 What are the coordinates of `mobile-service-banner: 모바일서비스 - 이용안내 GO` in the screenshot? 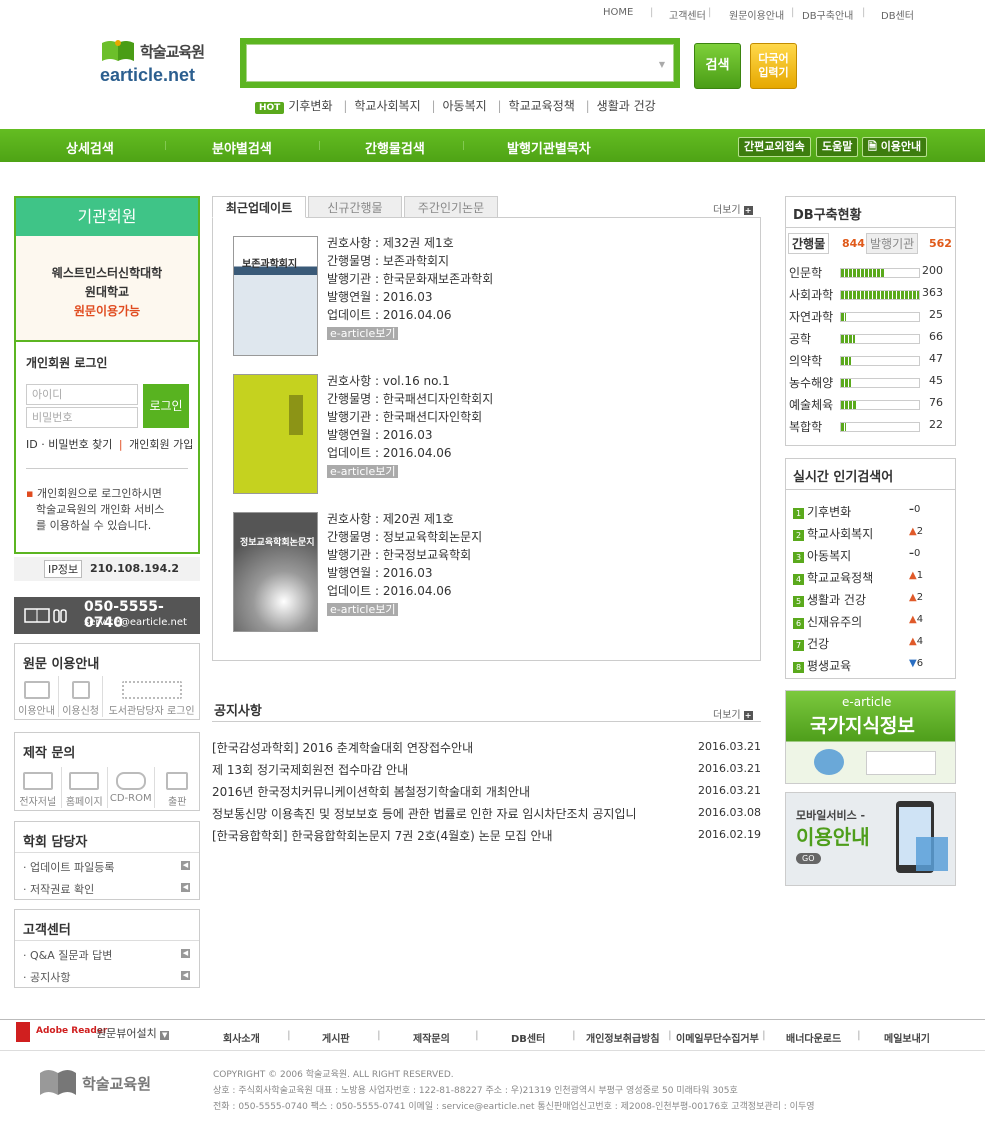 It's located at (870, 839).